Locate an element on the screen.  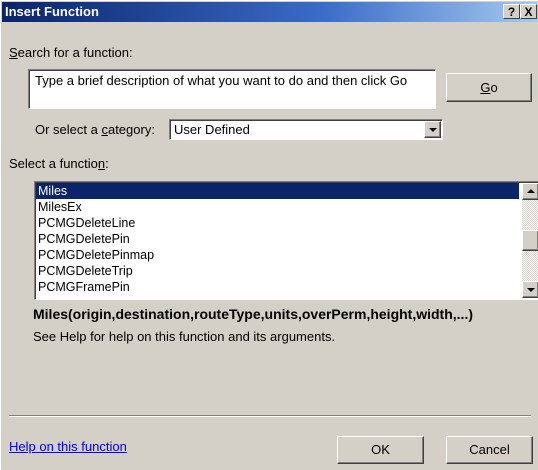
function-list-label: Select a function: is located at coordinates (59, 163).